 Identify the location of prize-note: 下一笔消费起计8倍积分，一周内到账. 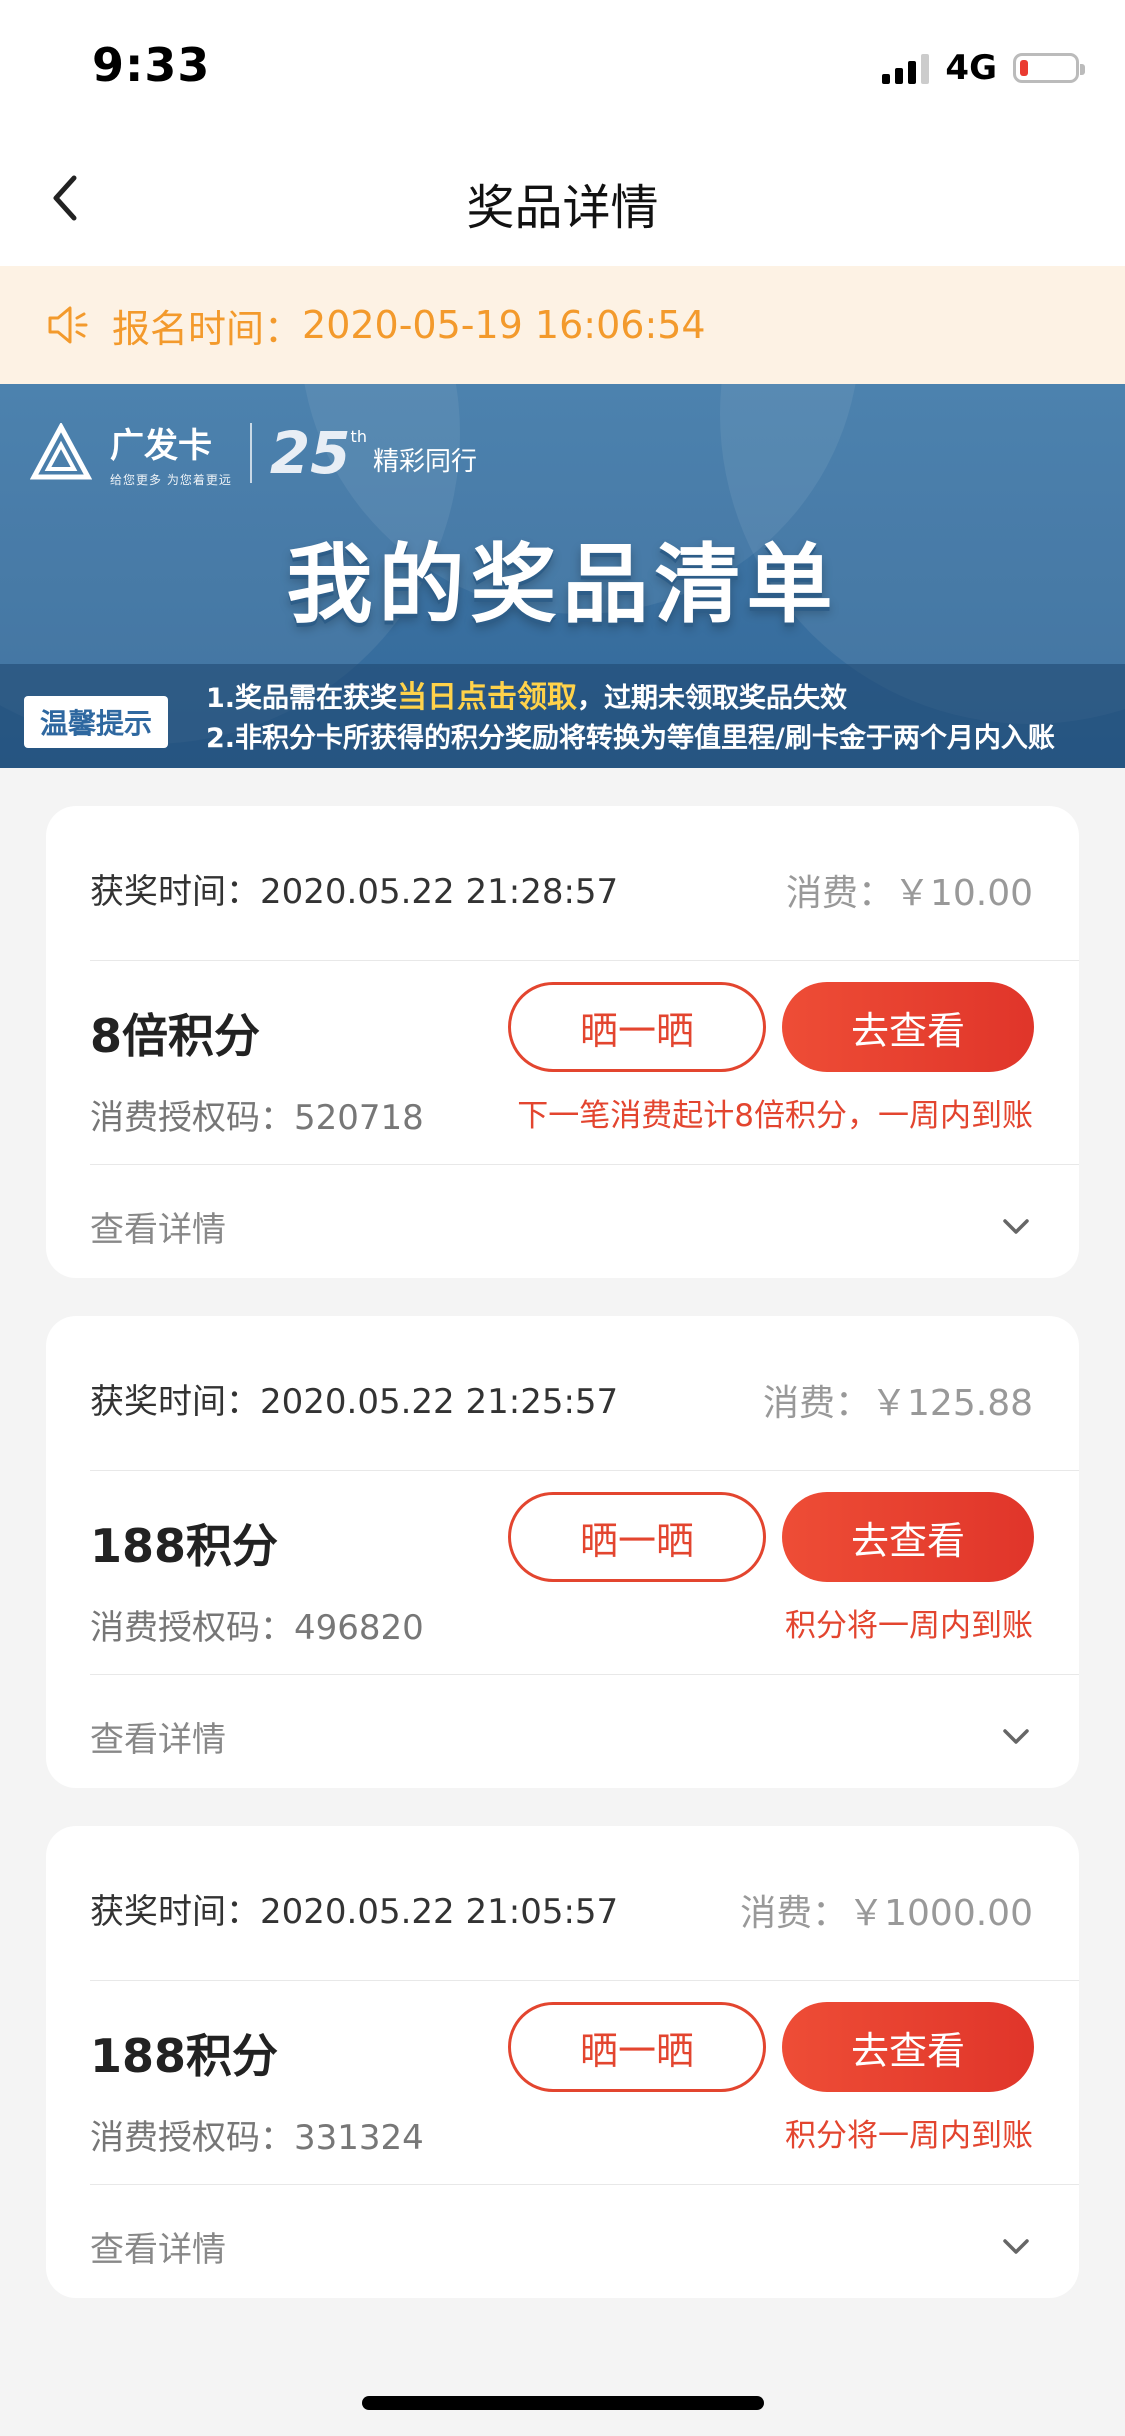
(775, 1116).